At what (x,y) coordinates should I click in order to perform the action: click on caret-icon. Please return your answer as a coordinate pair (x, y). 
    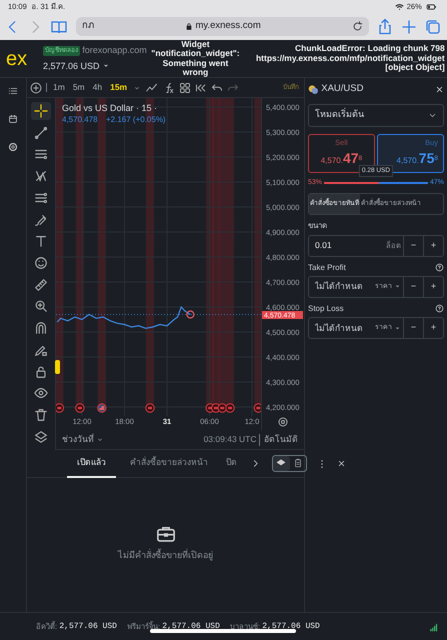
    Looking at the image, I should click on (397, 328).